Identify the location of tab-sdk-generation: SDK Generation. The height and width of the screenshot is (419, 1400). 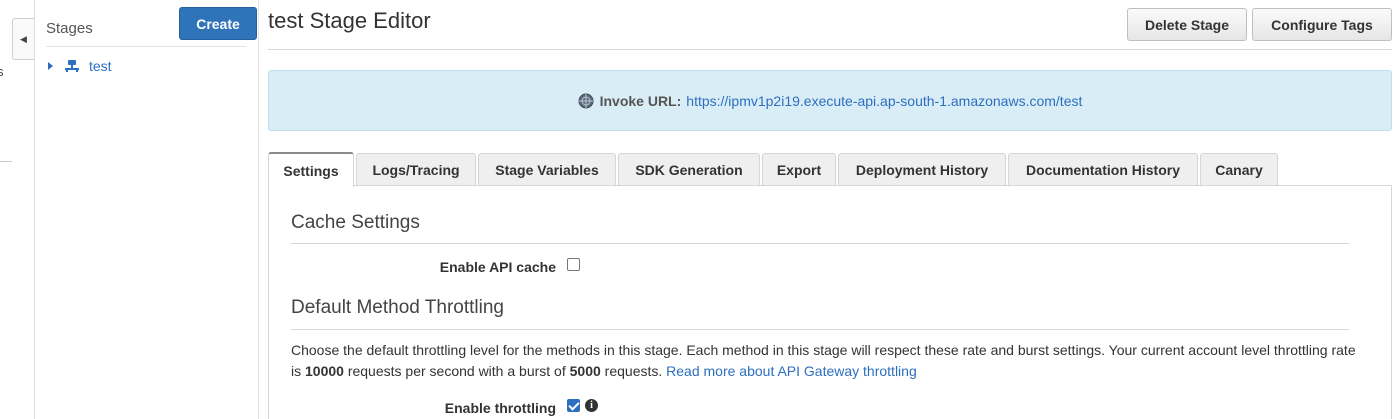
(689, 169).